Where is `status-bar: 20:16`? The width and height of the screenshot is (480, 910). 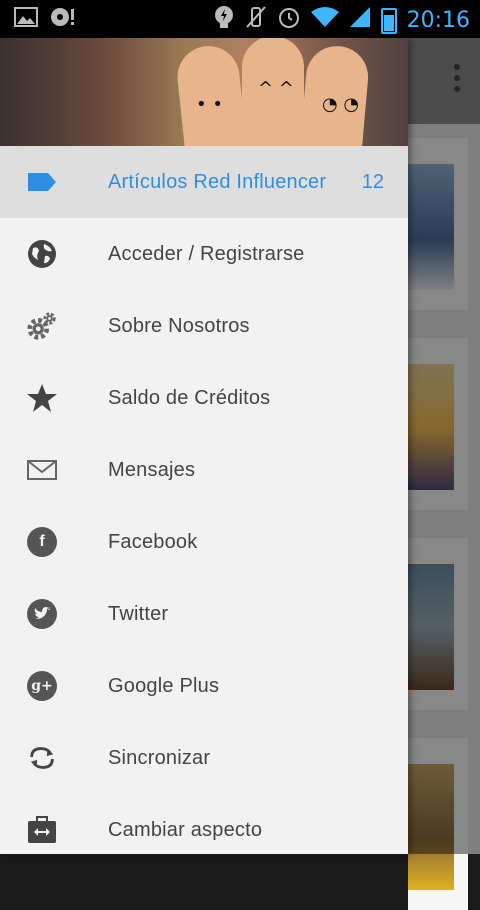
status-bar: 20:16 is located at coordinates (240, 19).